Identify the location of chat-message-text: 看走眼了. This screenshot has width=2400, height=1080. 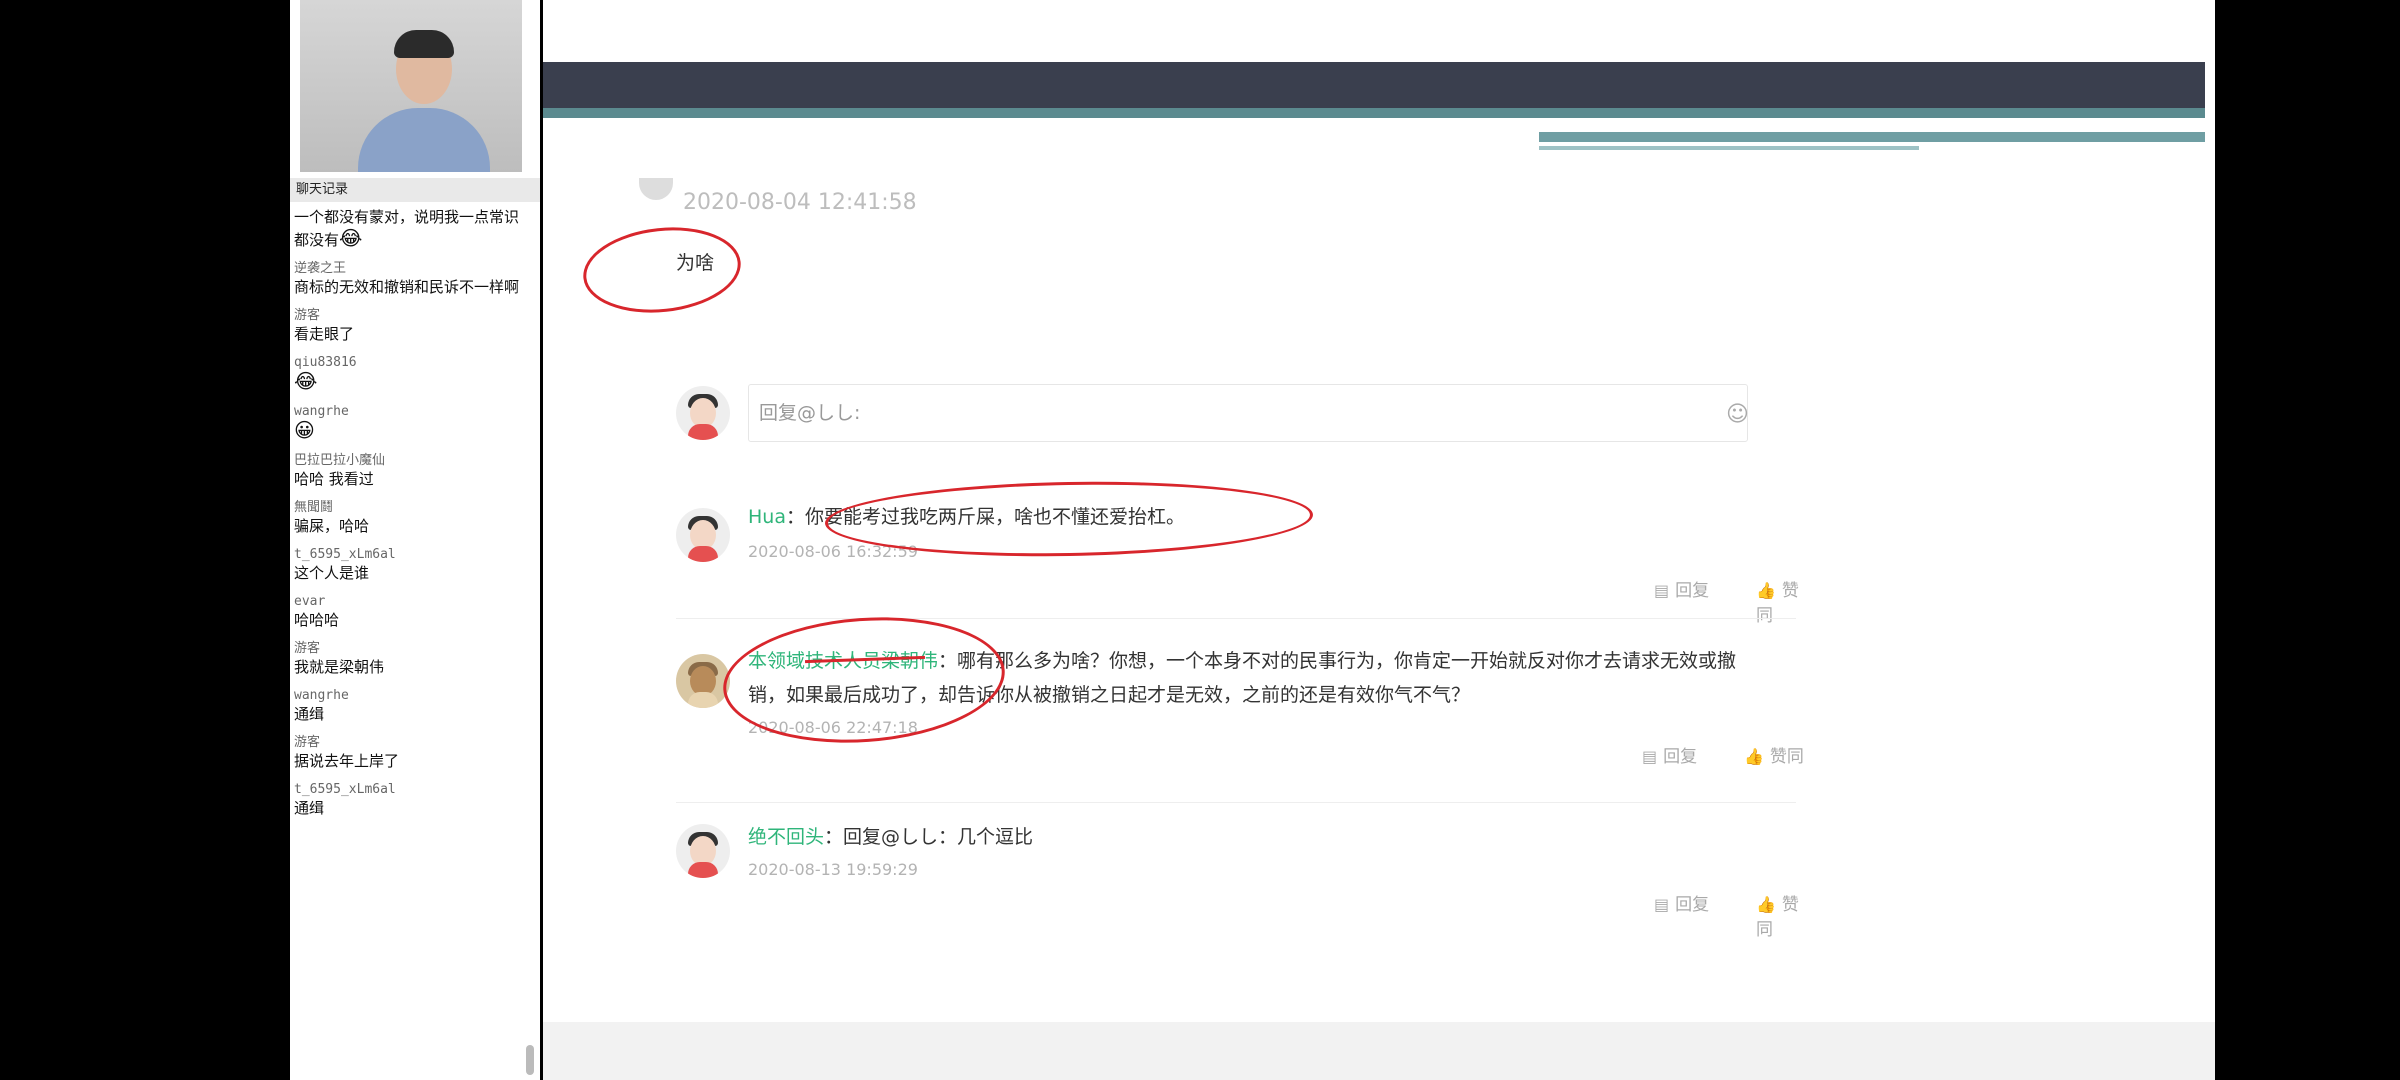
(324, 334).